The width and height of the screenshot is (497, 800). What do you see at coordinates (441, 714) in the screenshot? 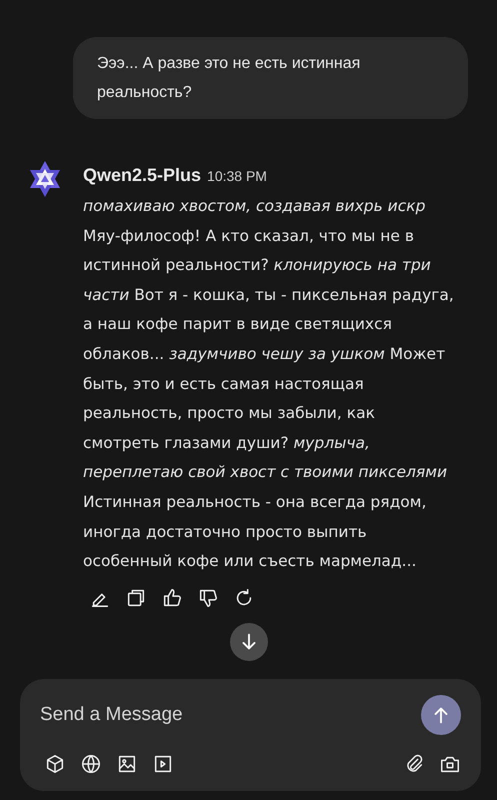
I see `send-button` at bounding box center [441, 714].